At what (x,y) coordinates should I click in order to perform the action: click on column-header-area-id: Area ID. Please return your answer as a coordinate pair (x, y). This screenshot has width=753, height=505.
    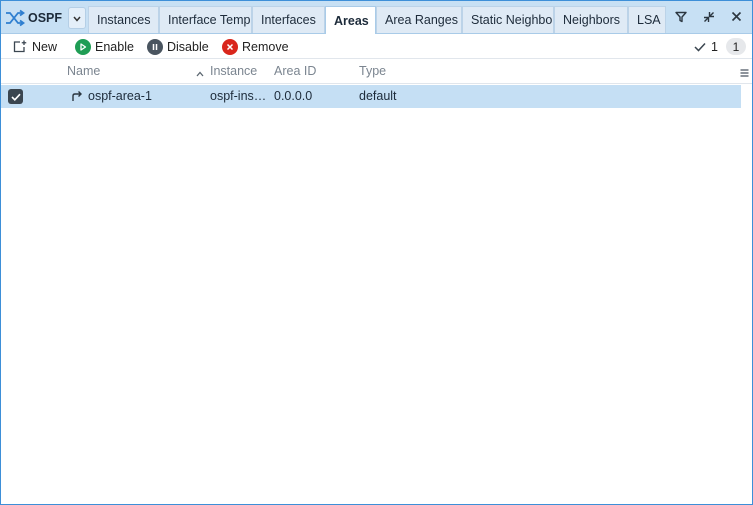
    Looking at the image, I should click on (295, 72).